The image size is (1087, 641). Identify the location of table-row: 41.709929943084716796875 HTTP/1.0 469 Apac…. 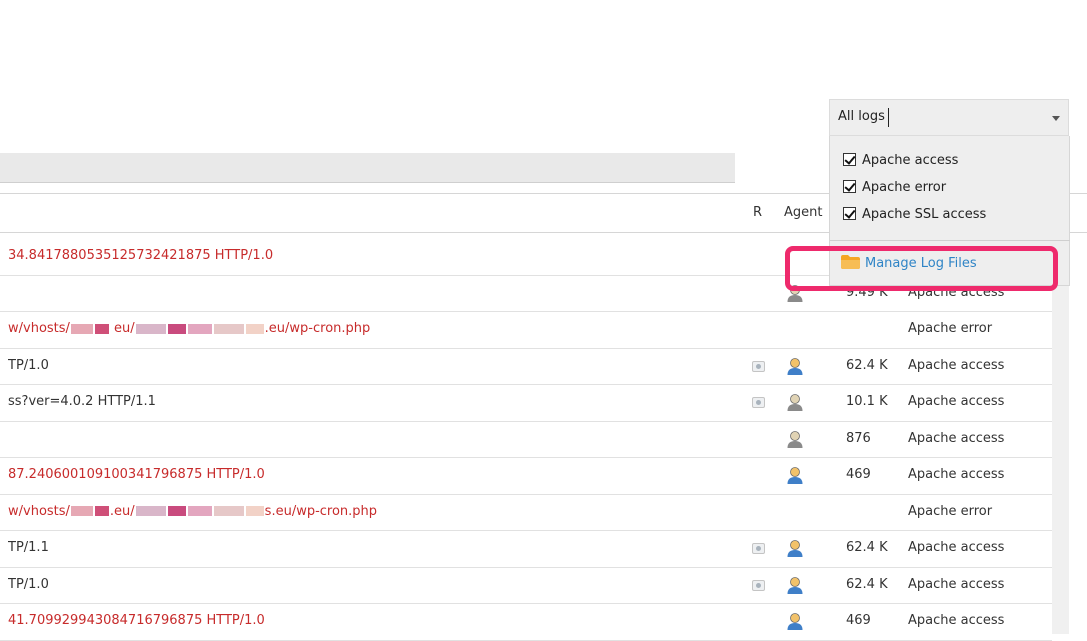
(526, 622).